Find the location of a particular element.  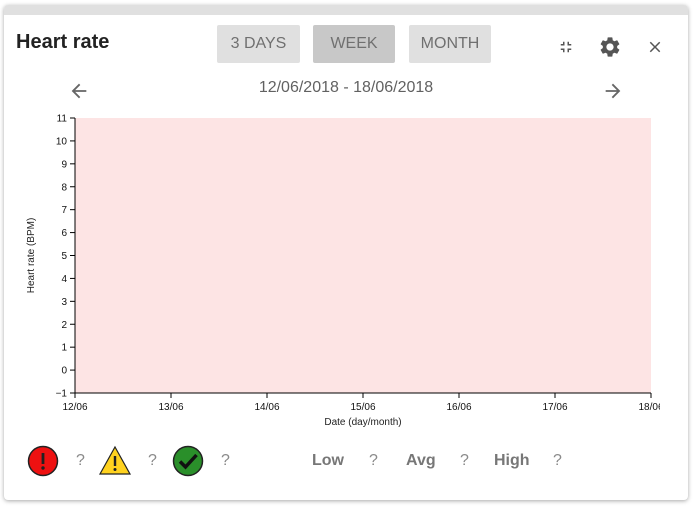

arrow-left-icon is located at coordinates (79, 91).